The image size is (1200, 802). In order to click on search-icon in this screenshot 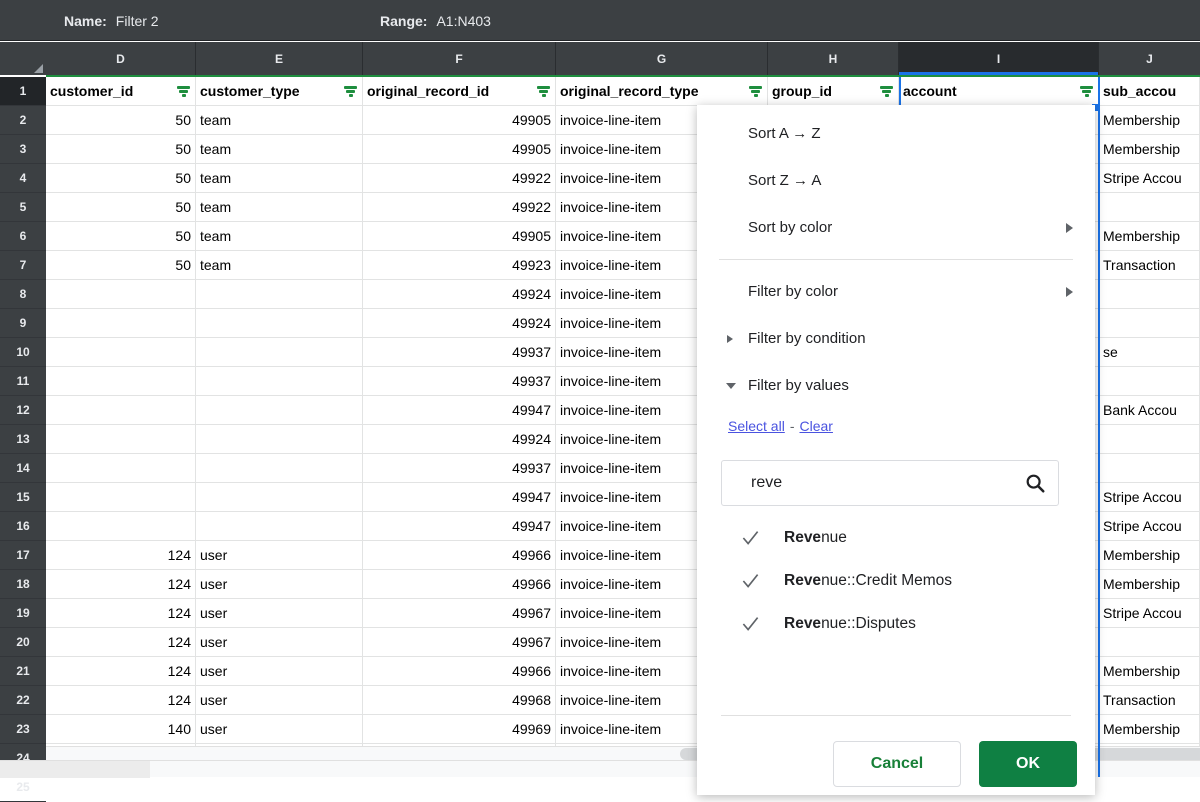, I will do `click(1035, 483)`.